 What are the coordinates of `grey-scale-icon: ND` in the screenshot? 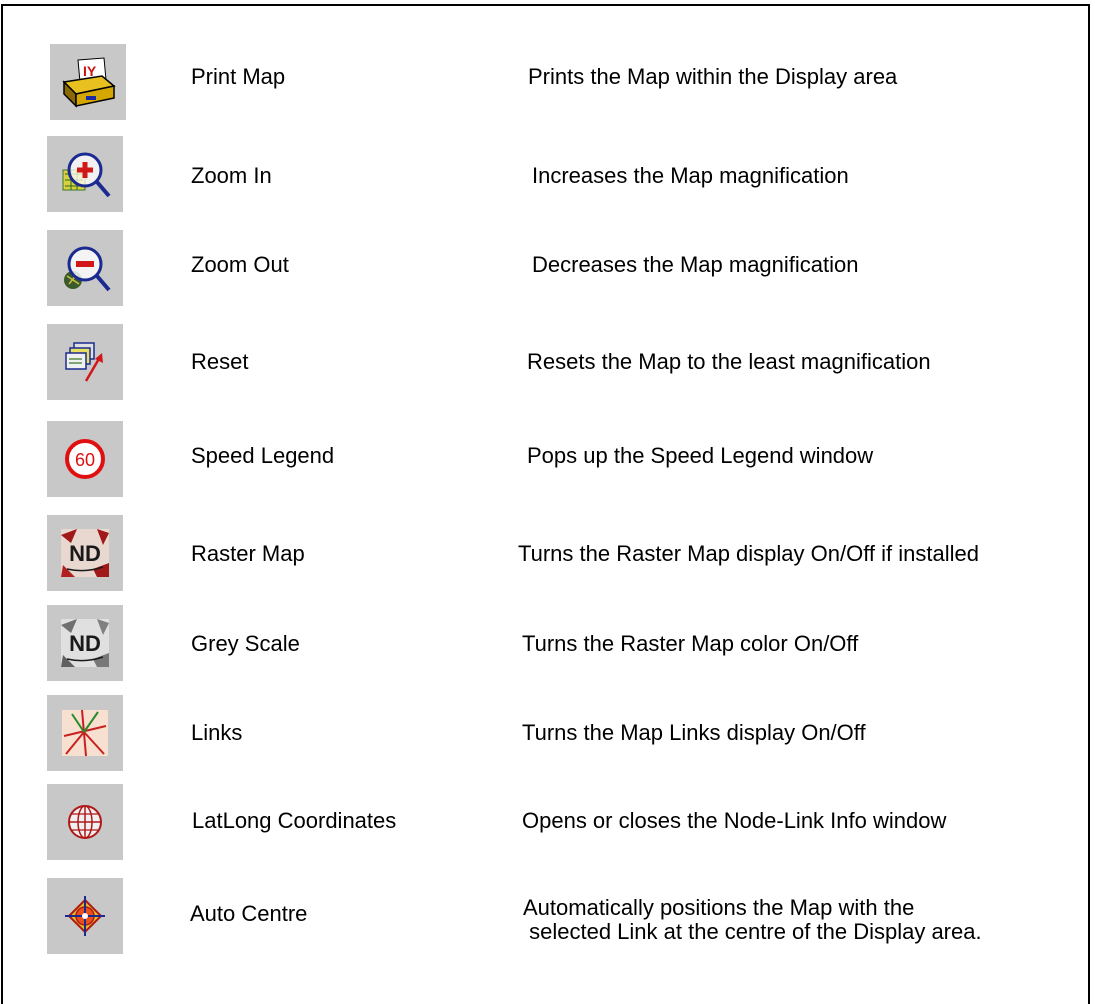 It's located at (85, 643).